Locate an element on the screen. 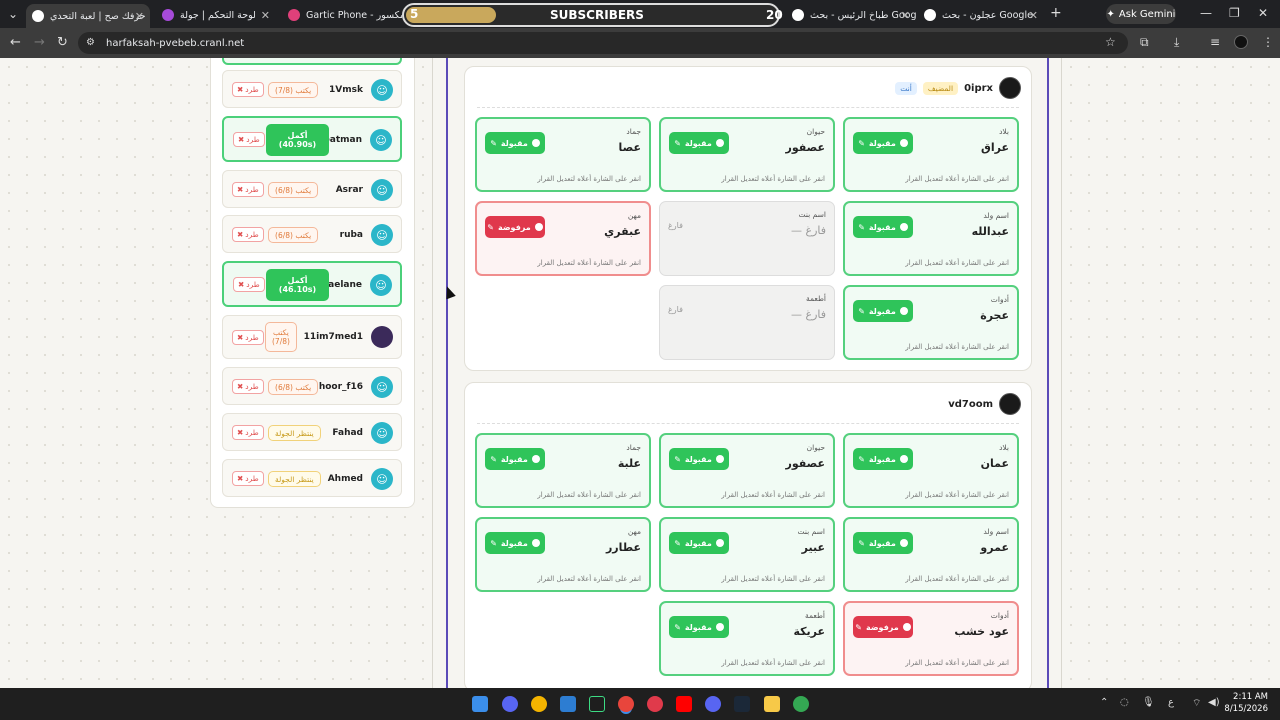  volume-icon: ◀) is located at coordinates (1214, 702).